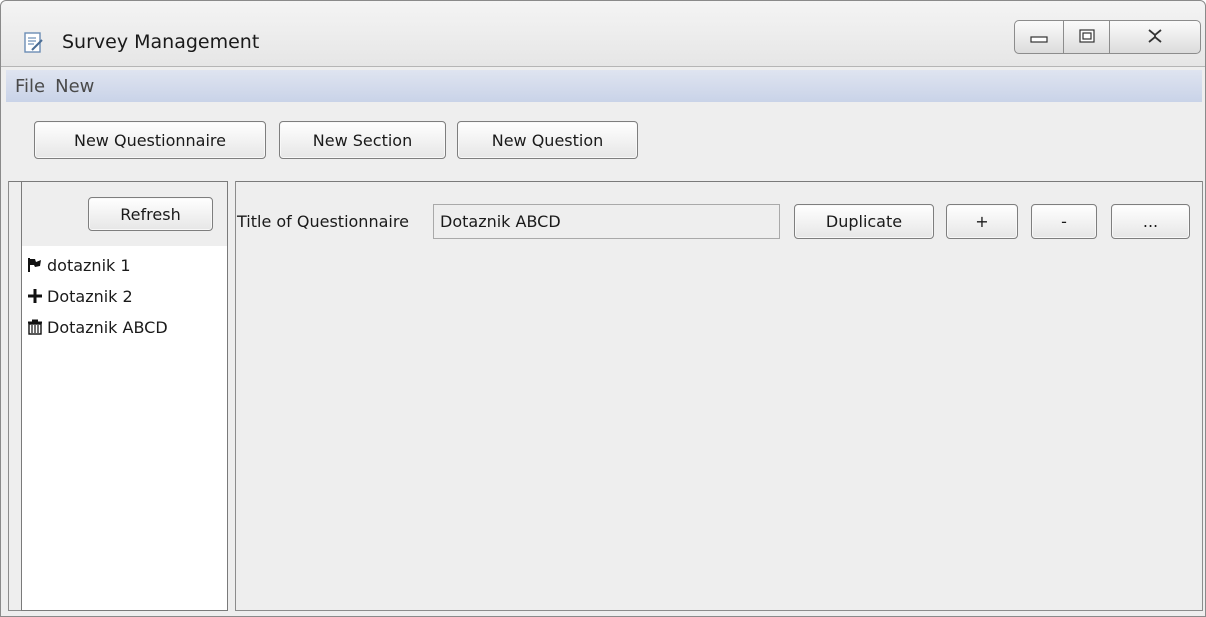  I want to click on window-controls, so click(1107, 37).